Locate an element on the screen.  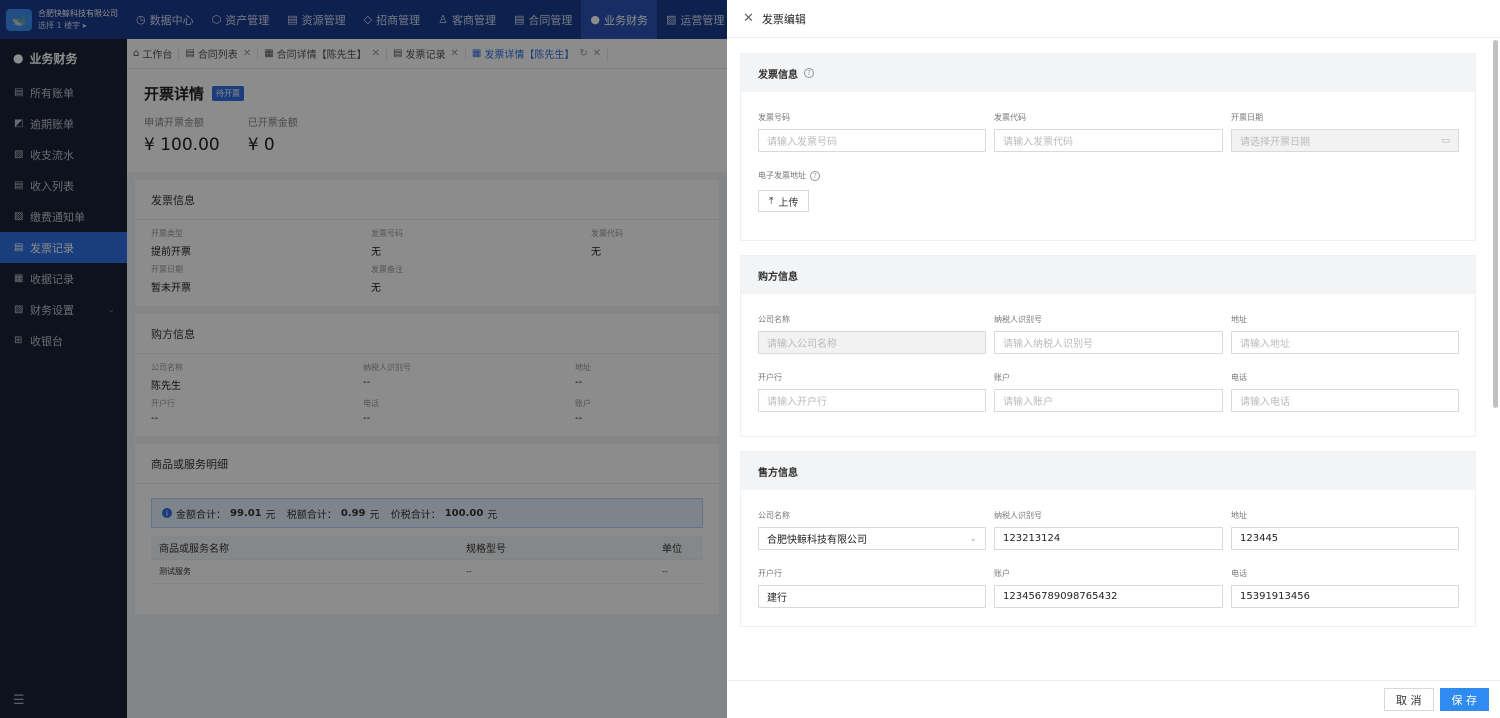
chevron-down-icon: ⌄ is located at coordinates (973, 538).